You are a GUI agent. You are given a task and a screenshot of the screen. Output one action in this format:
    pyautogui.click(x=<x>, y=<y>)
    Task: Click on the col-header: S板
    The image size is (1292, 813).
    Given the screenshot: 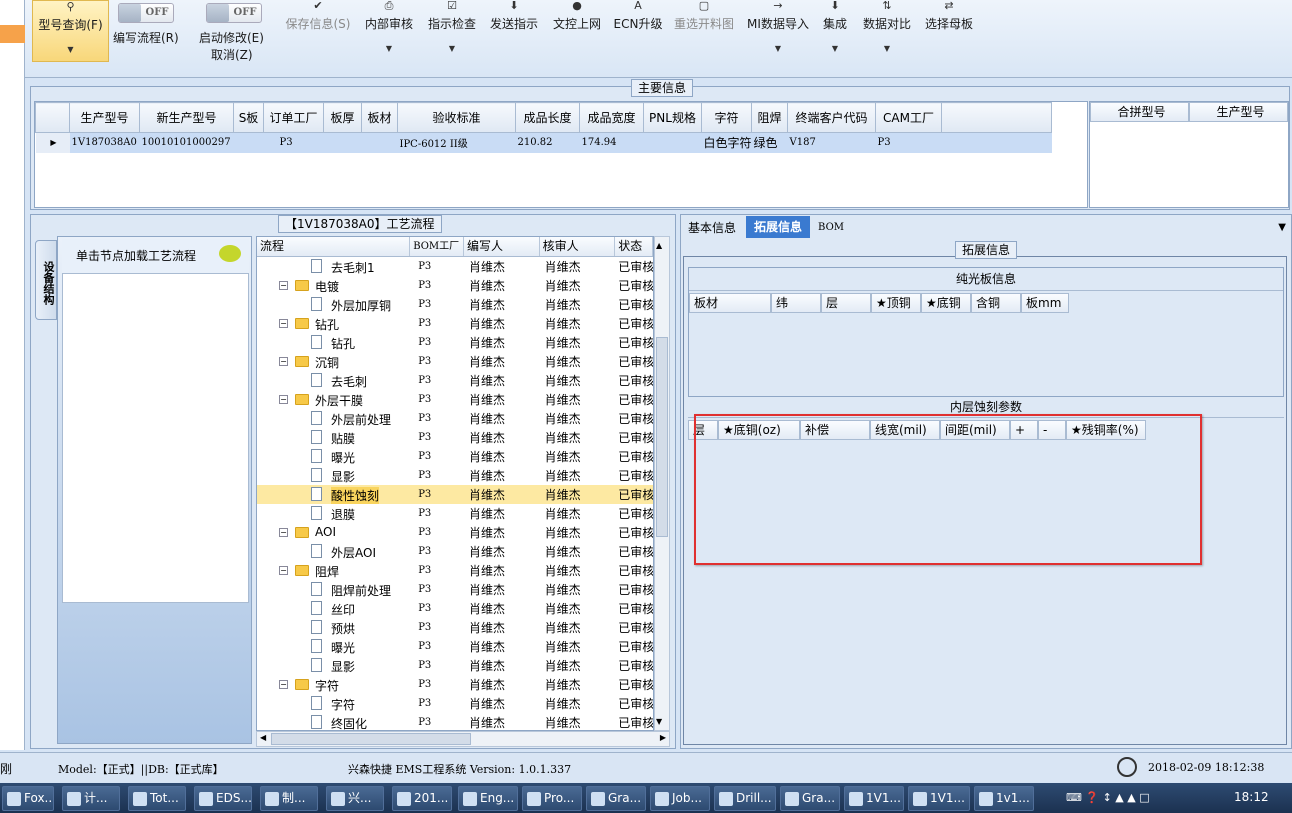 What is the action you would take?
    pyautogui.click(x=248, y=117)
    